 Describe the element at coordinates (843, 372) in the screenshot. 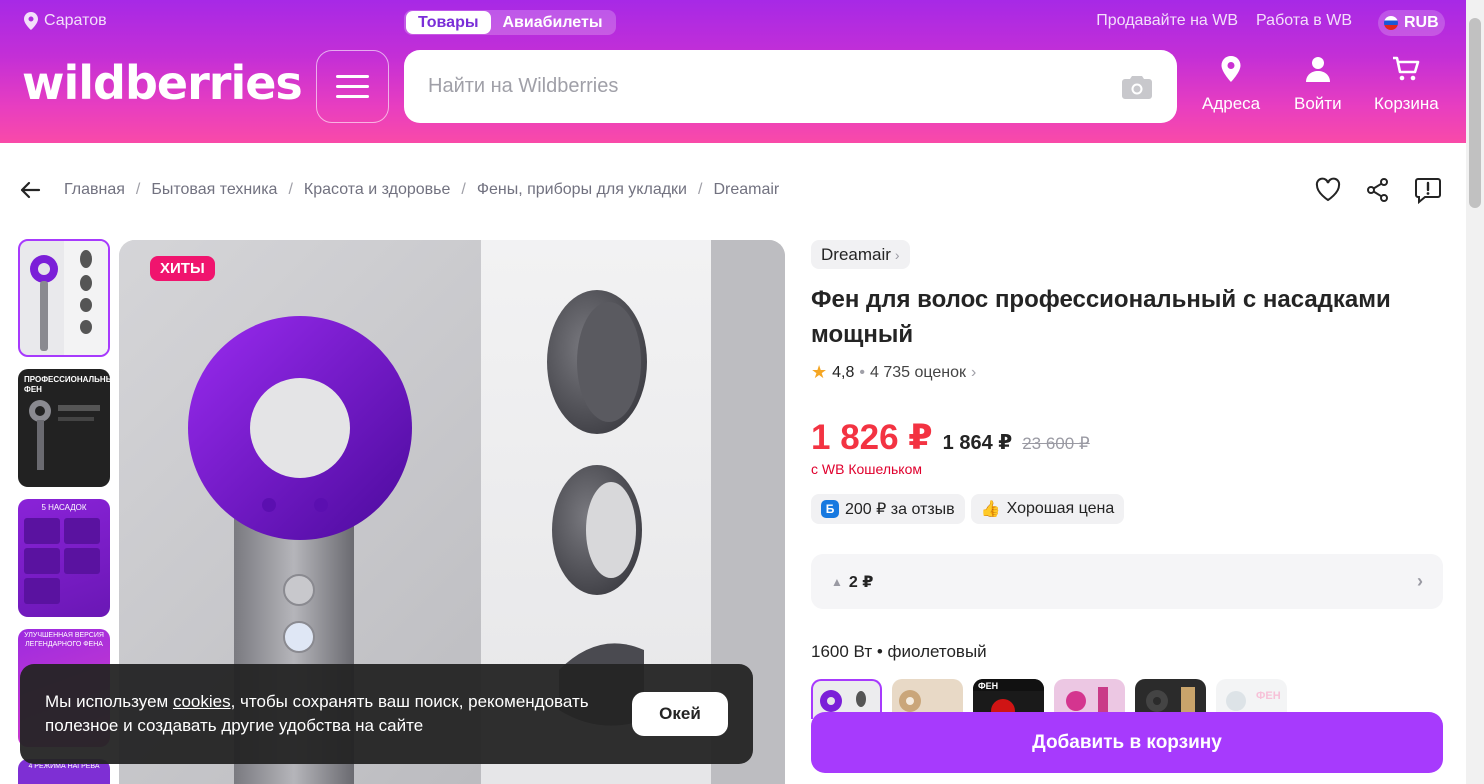

I see `rating-value: 4,8` at that location.